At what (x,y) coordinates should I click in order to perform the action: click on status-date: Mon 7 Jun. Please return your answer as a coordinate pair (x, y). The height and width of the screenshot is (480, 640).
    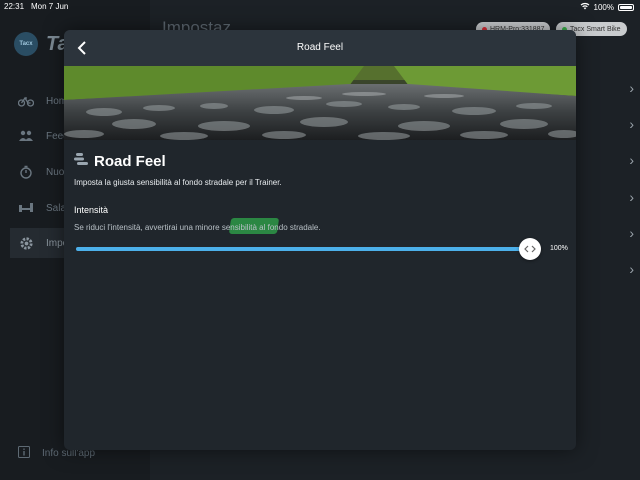
    Looking at the image, I should click on (50, 6).